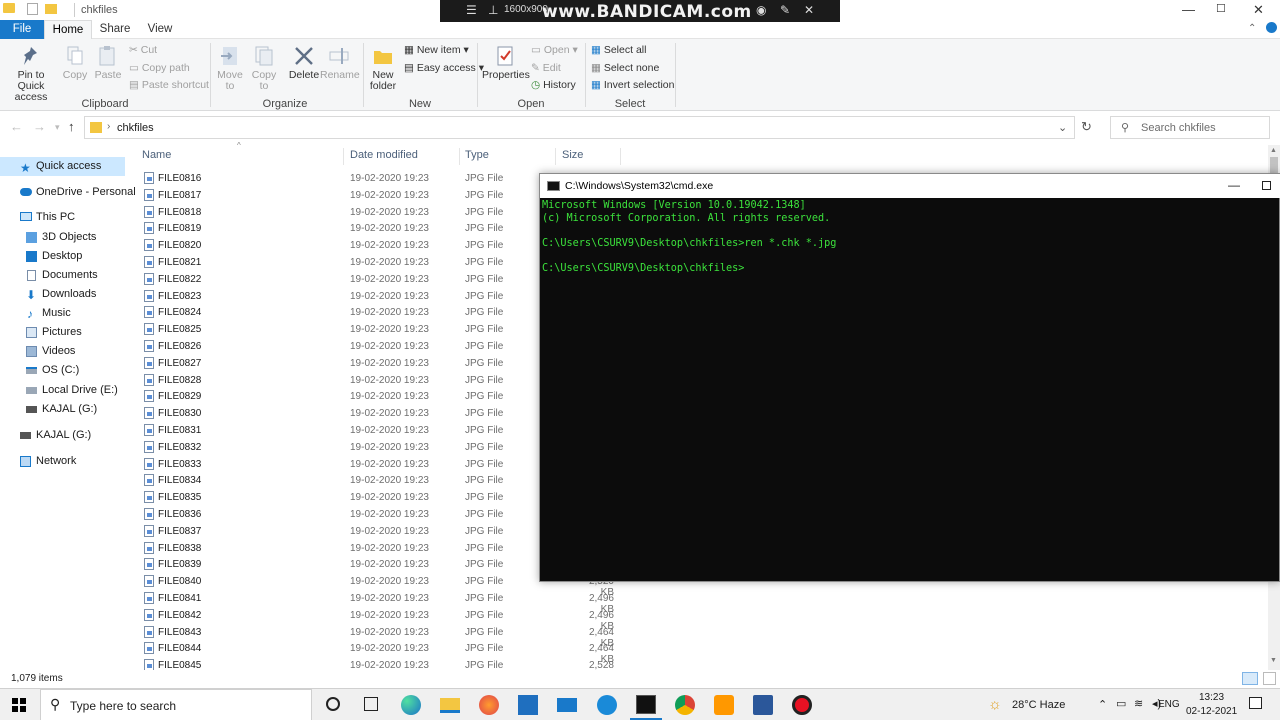 This screenshot has height=720, width=1280. I want to click on invert-selection-button: ▦ Invert selection, so click(632, 85).